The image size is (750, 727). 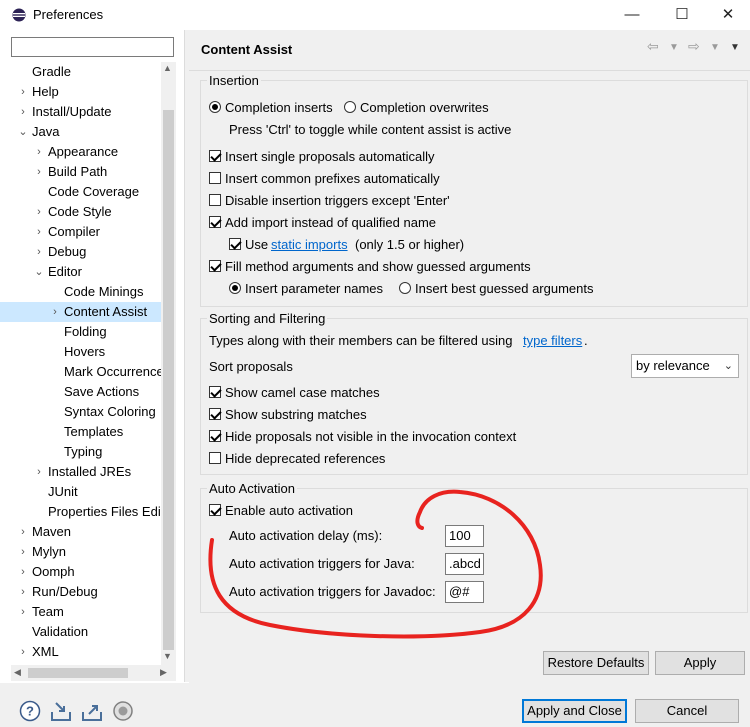 What do you see at coordinates (80, 592) in the screenshot?
I see `tree-item: › Run/Debug` at bounding box center [80, 592].